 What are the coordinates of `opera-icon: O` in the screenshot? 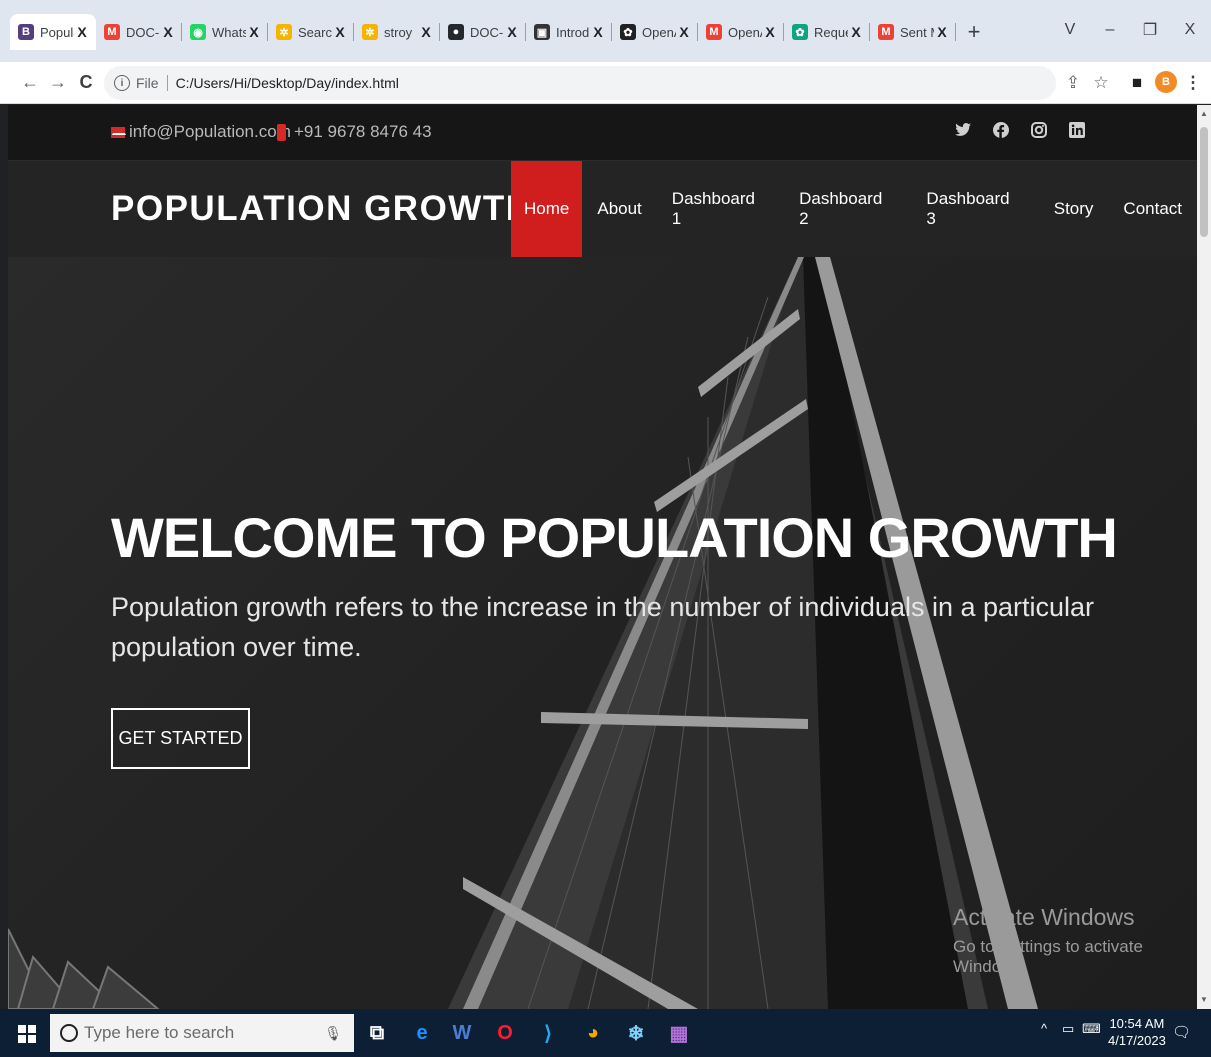 It's located at (505, 1033).